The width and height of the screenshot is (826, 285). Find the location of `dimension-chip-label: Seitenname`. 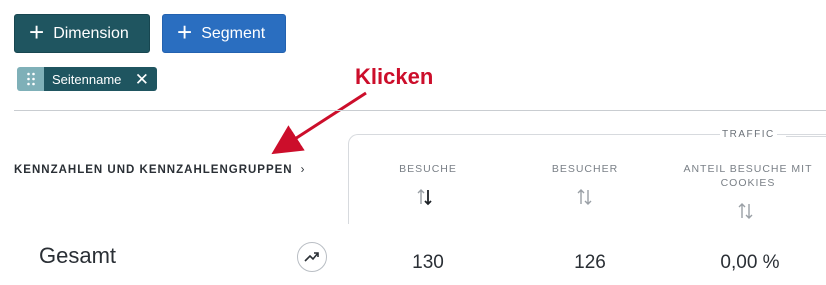

dimension-chip-label: Seitenname is located at coordinates (87, 79).